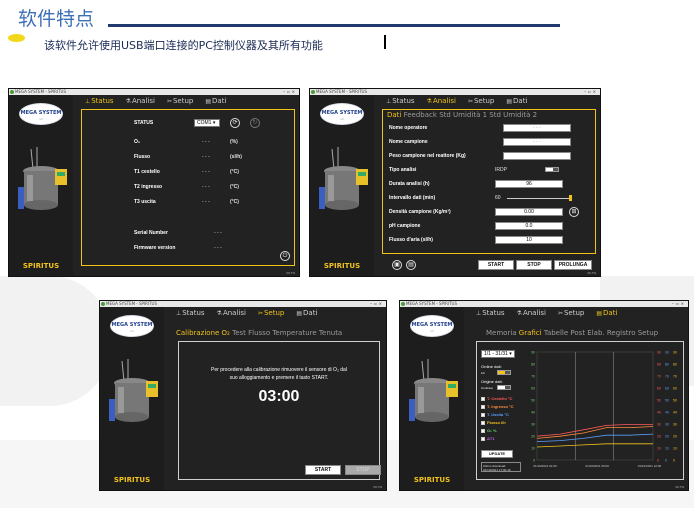 The image size is (694, 508). Describe the element at coordinates (529, 226) in the screenshot. I see `ph-field: 0.0` at that location.